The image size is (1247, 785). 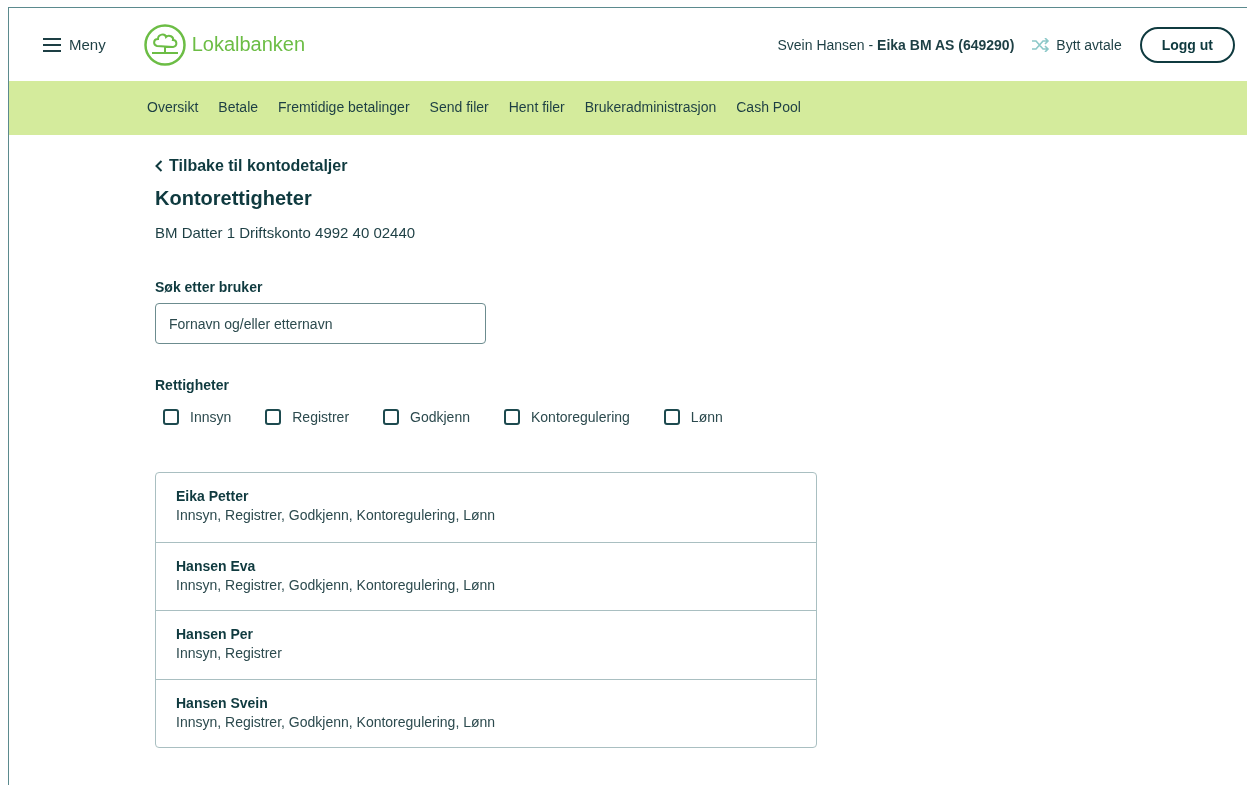 I want to click on checkbox-label: Kontoregulering, so click(x=580, y=417).